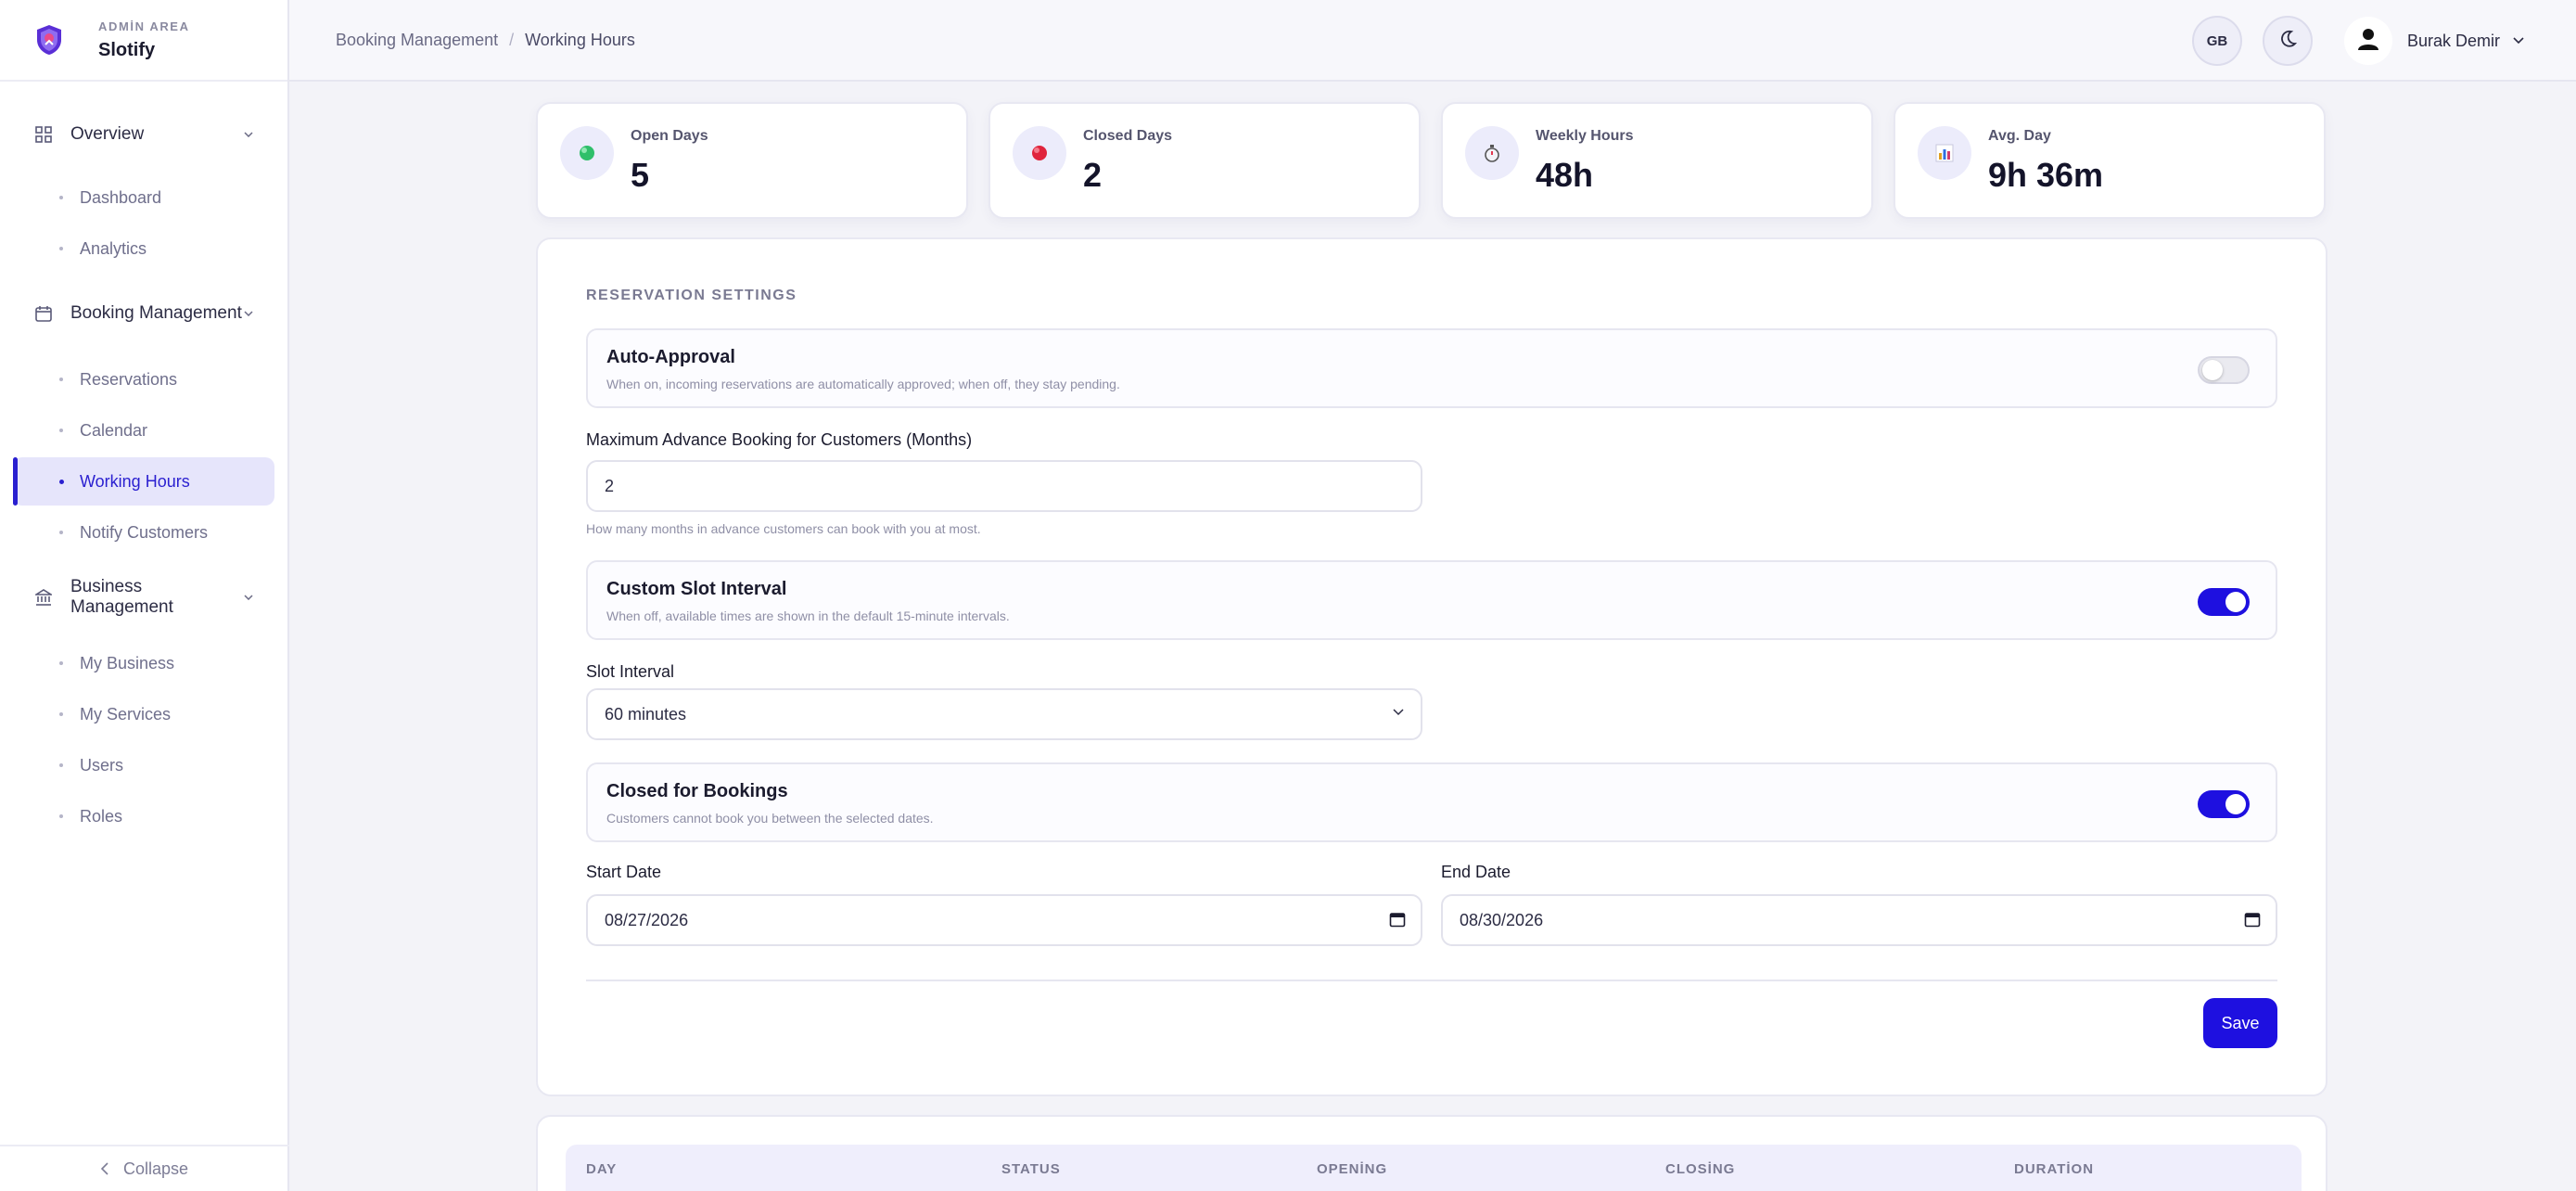  What do you see at coordinates (1004, 714) in the screenshot?
I see `slot-interval-select: 60 minutes` at bounding box center [1004, 714].